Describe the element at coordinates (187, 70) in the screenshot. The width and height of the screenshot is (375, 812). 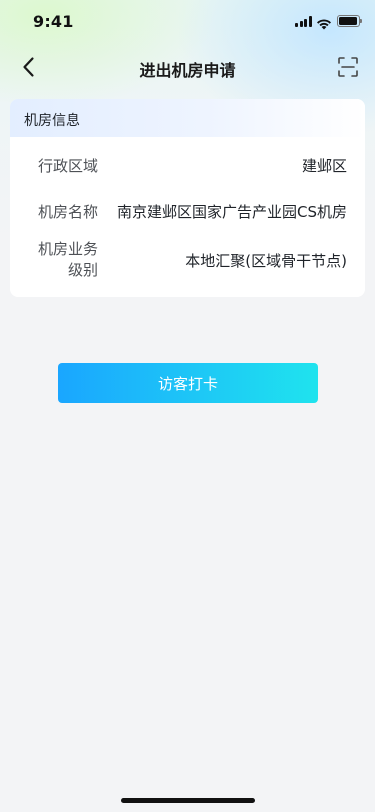
I see `page-title: 进出机房申请` at that location.